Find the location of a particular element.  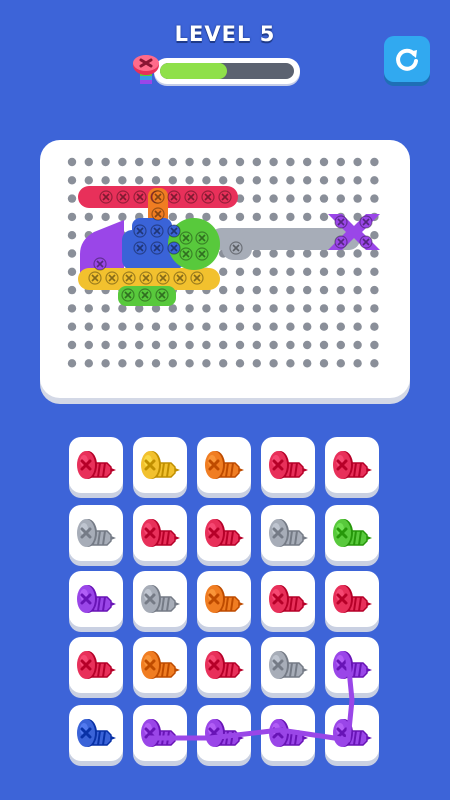

yellow-screw-icon is located at coordinates (160, 465).